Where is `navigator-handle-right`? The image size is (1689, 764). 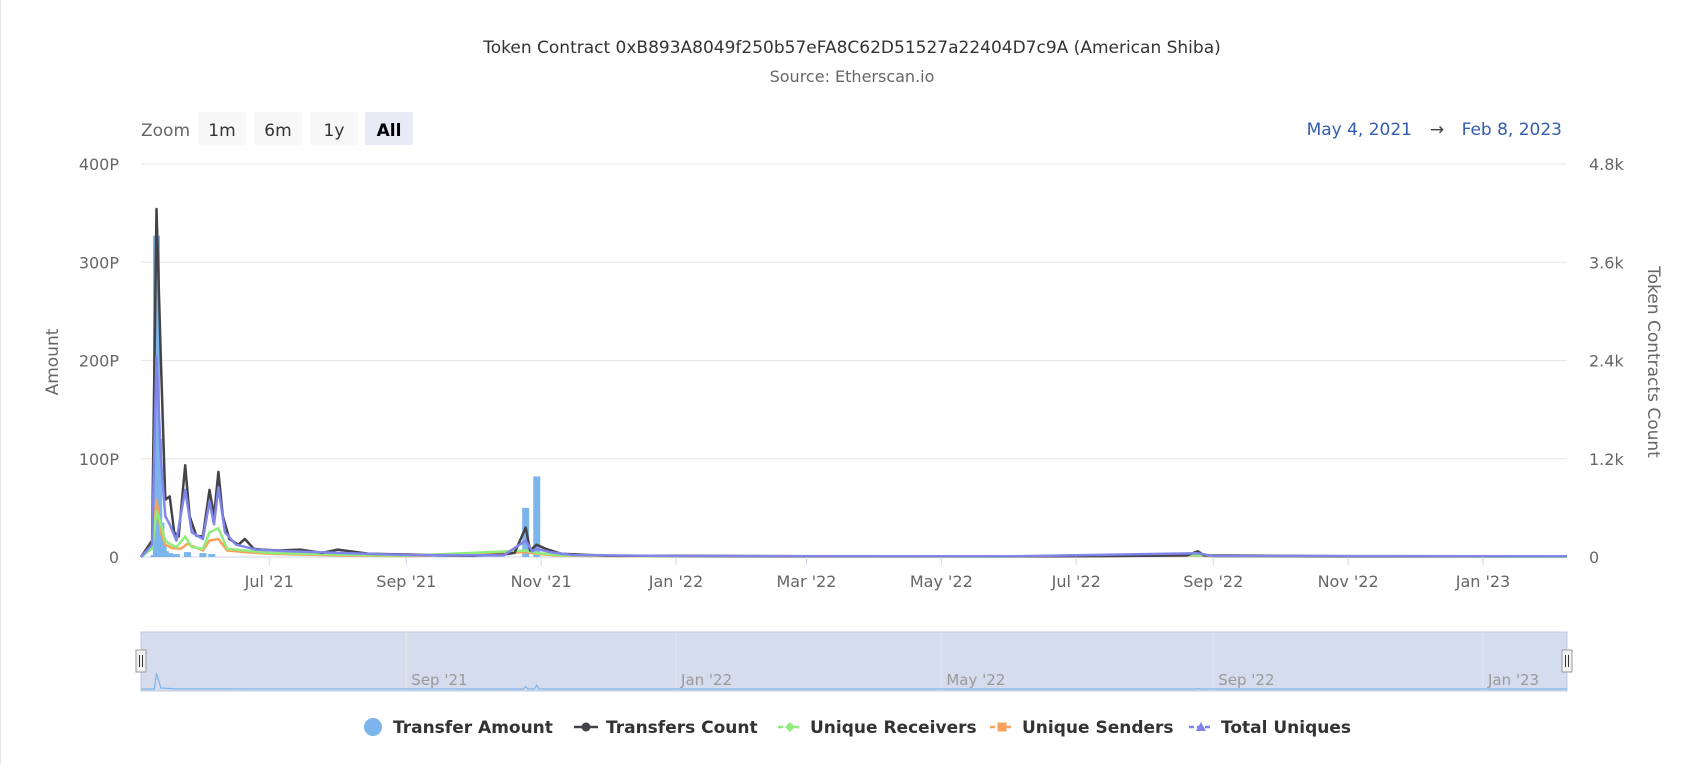
navigator-handle-right is located at coordinates (1567, 661).